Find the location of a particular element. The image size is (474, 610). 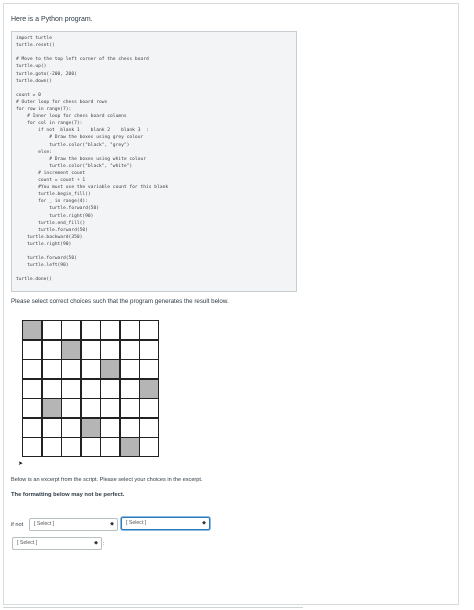

code-line: count = count + 1 is located at coordinates (51, 180).